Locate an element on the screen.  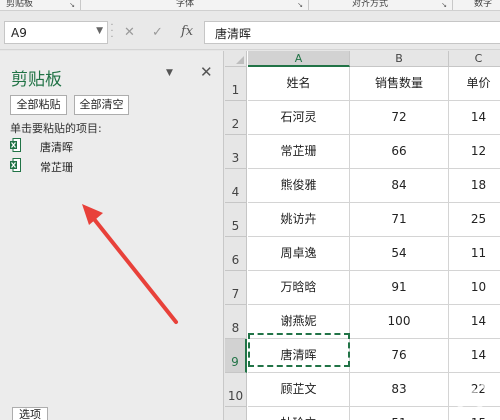
cell-a2: 石河灵 is located at coordinates (299, 118).